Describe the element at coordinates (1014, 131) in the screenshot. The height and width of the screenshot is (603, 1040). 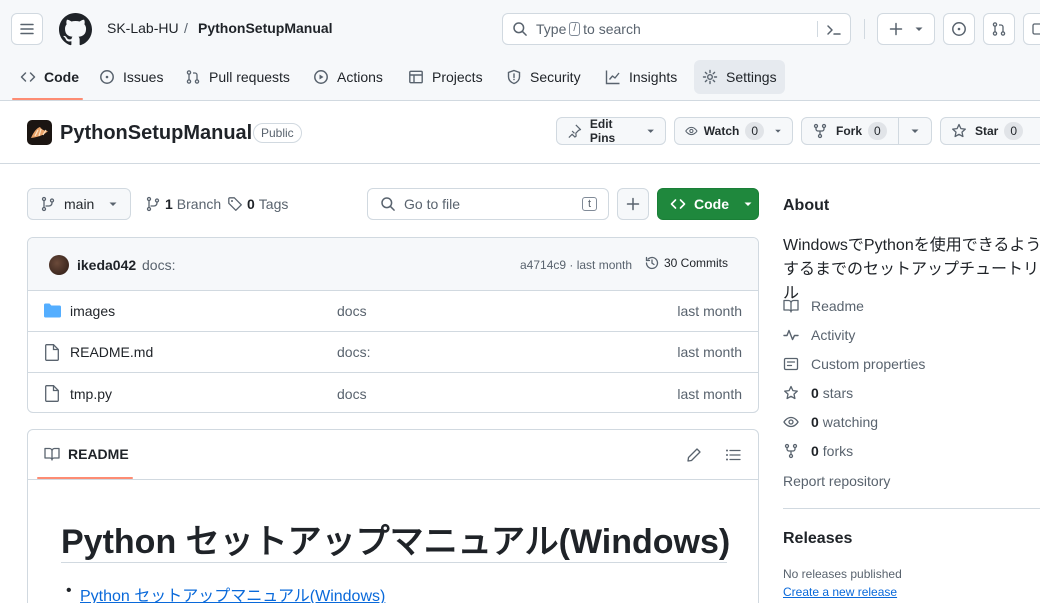
I see `star-count: 0` at that location.